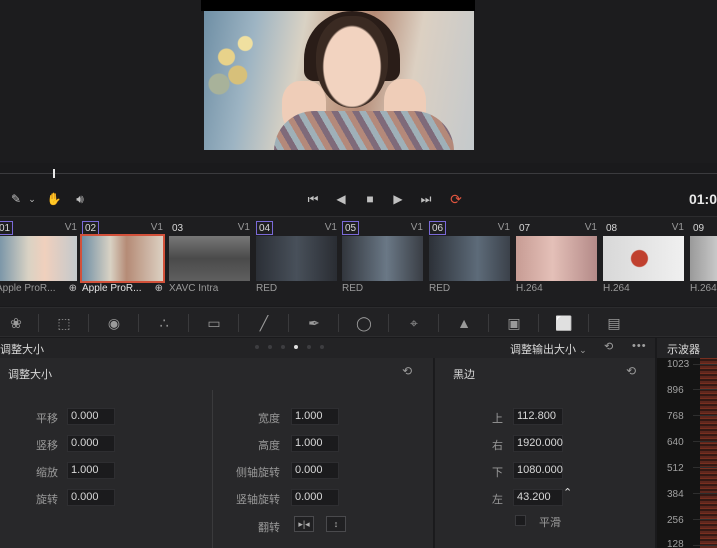 Image resolution: width=717 pixels, height=548 pixels. What do you see at coordinates (612, 228) in the screenshot?
I see `clip-number: 08` at bounding box center [612, 228].